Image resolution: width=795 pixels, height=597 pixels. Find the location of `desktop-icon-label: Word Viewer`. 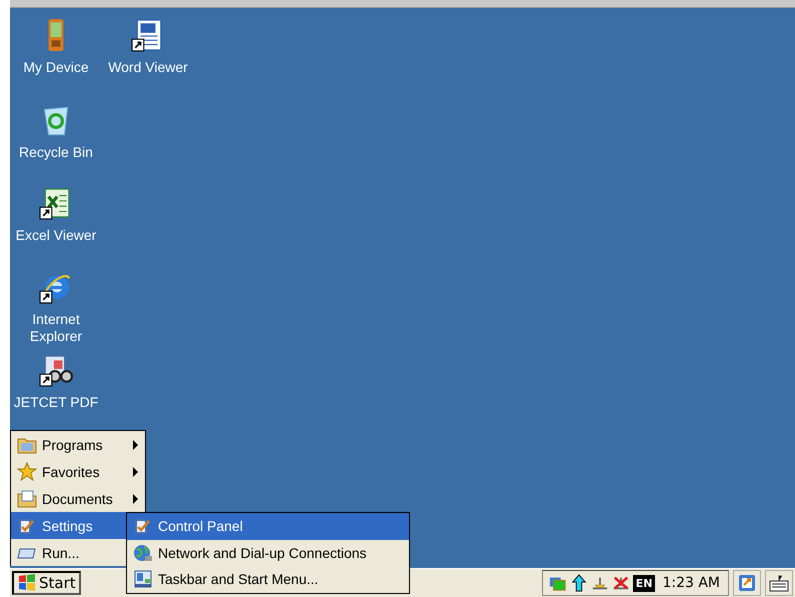

desktop-icon-label: Word Viewer is located at coordinates (148, 67).